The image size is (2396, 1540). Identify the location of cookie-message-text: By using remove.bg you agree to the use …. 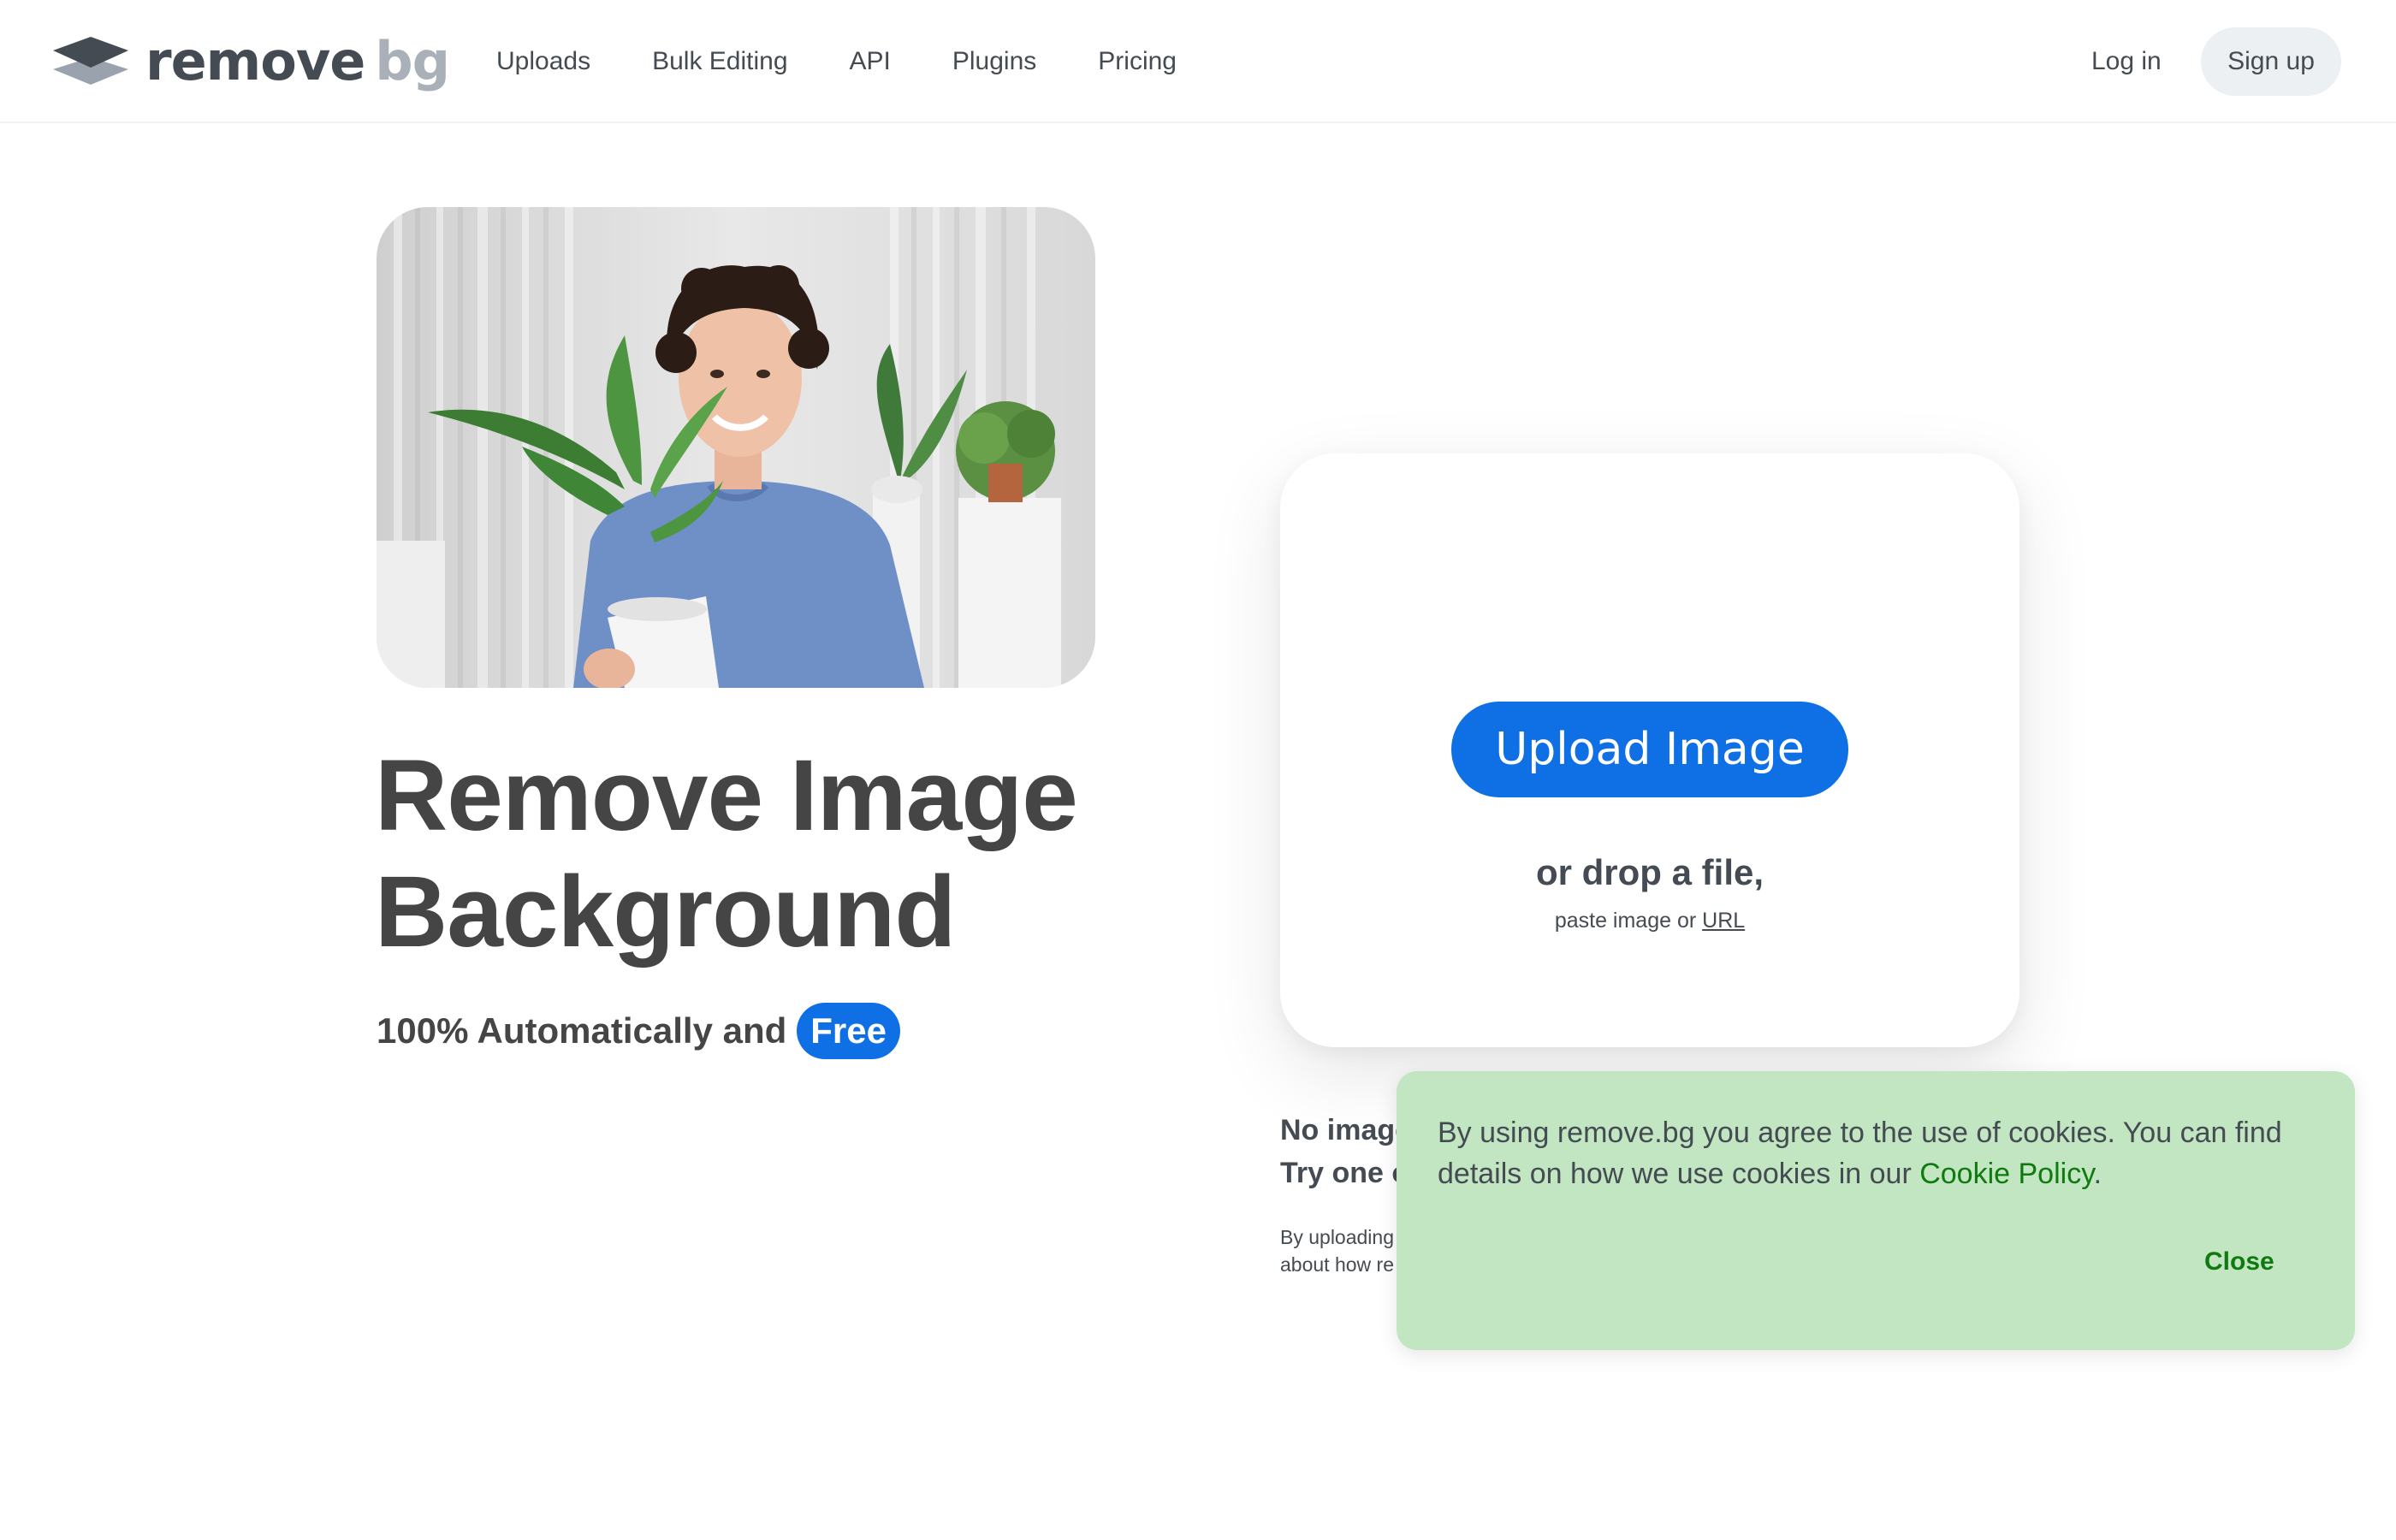
(1860, 1153).